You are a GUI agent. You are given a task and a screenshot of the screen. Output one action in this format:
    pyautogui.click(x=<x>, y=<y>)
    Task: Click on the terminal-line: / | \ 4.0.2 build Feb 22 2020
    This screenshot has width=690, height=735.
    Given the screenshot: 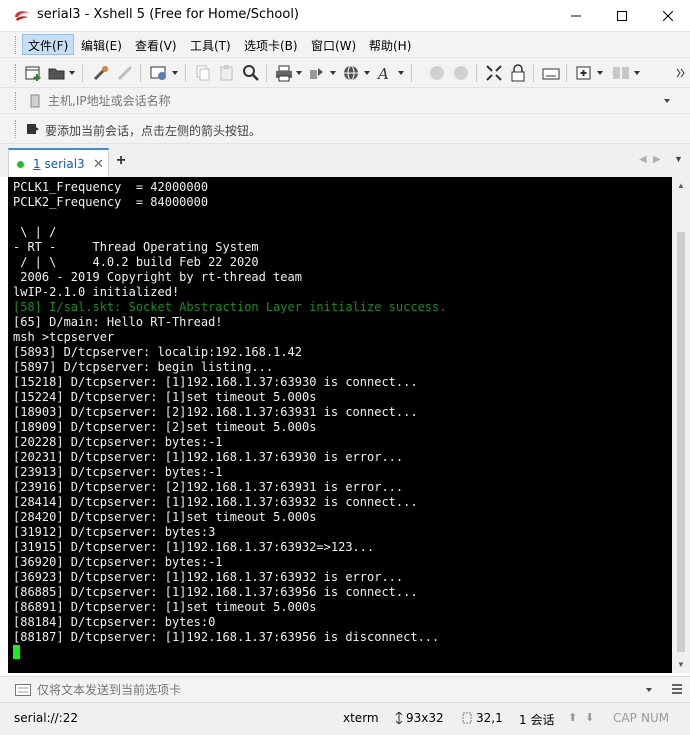 What is the action you would take?
    pyautogui.click(x=136, y=262)
    